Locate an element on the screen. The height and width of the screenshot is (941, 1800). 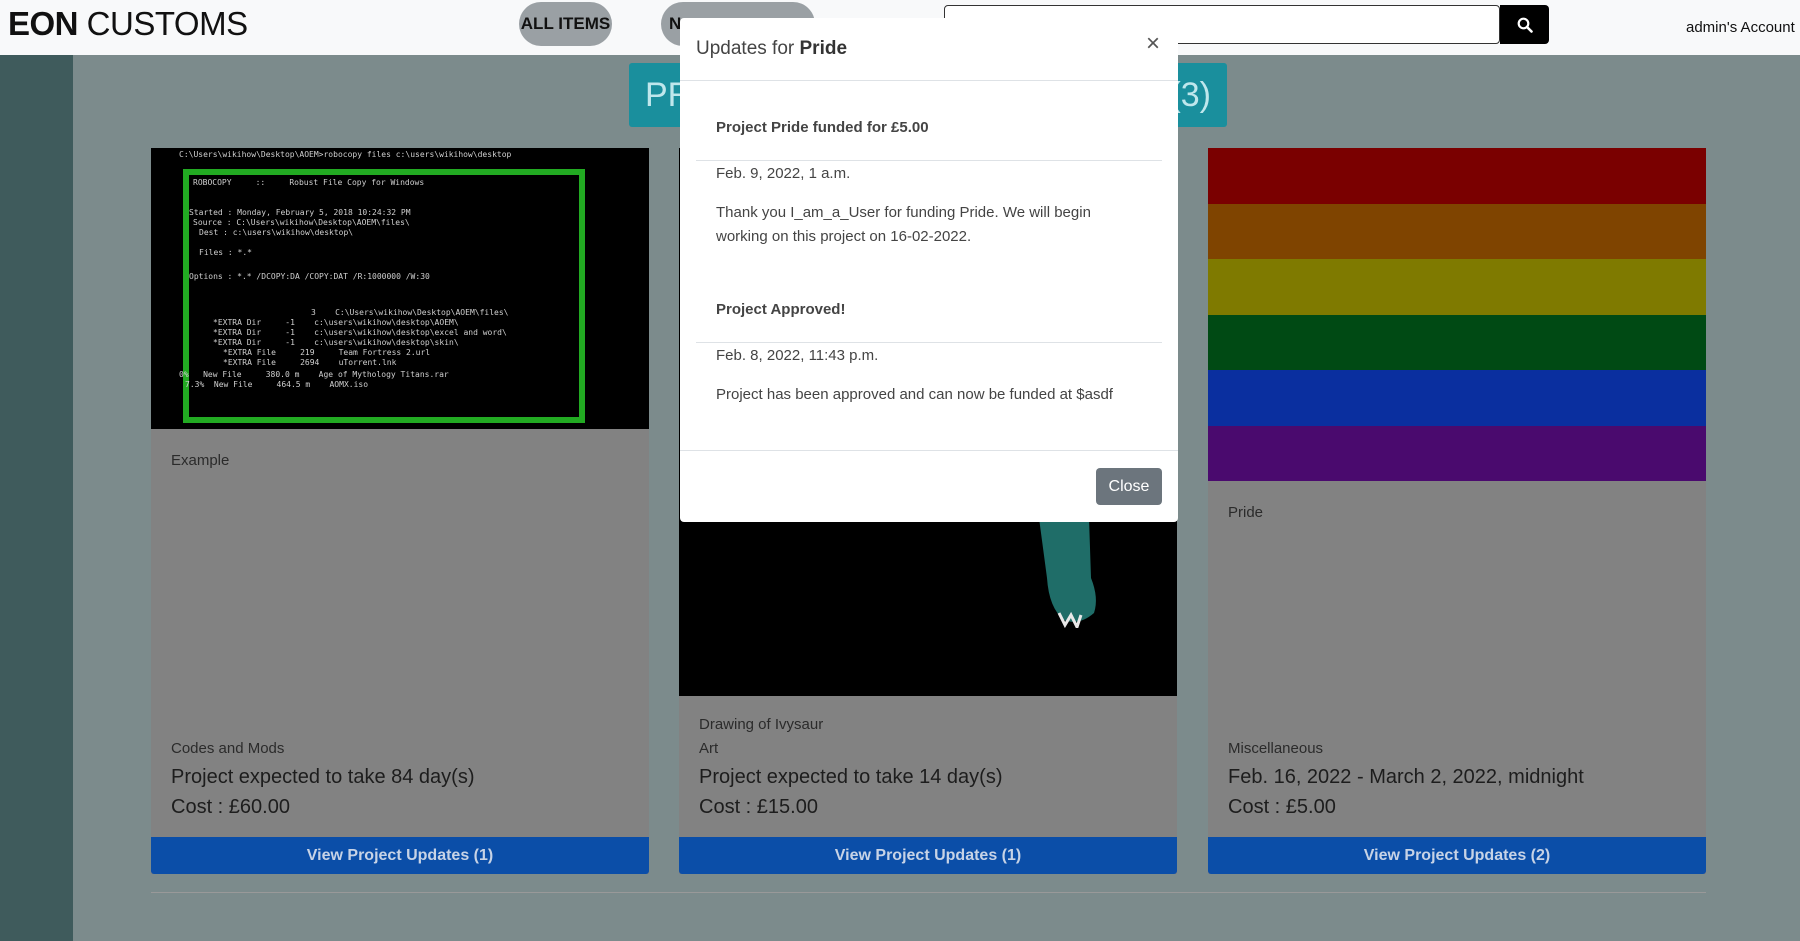
project-dates: Feb. 16, 2022 - March 2, 2022, midnight is located at coordinates (1406, 777).